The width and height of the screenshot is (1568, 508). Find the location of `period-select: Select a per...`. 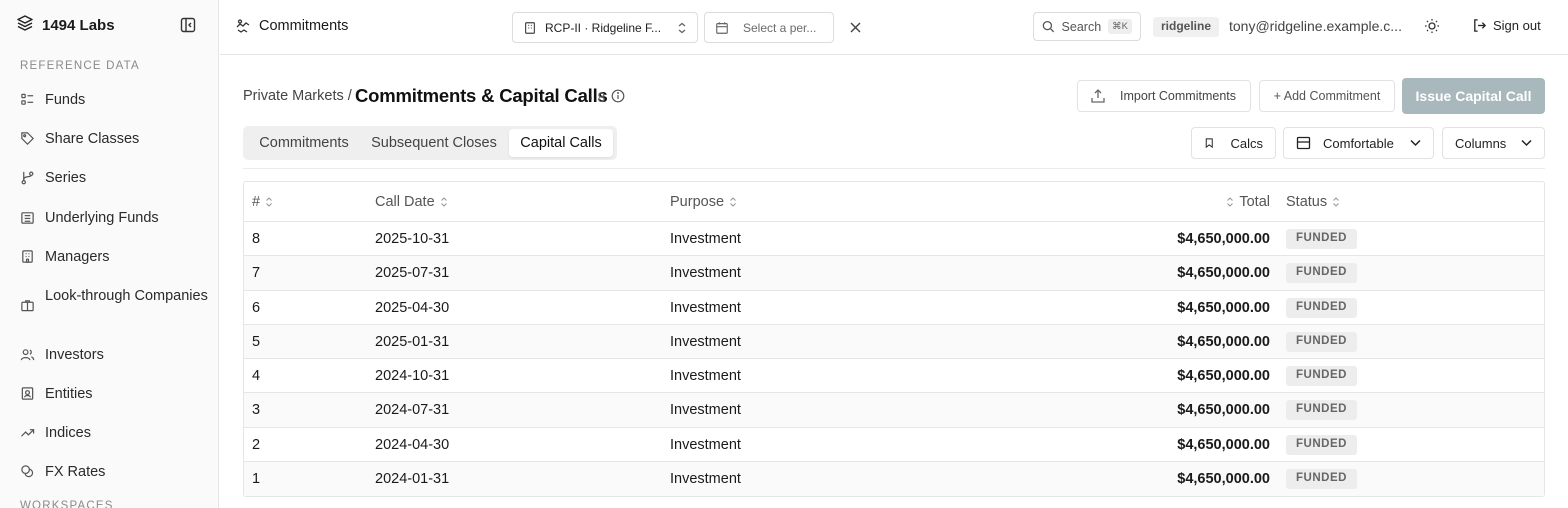

period-select: Select a per... is located at coordinates (769, 27).